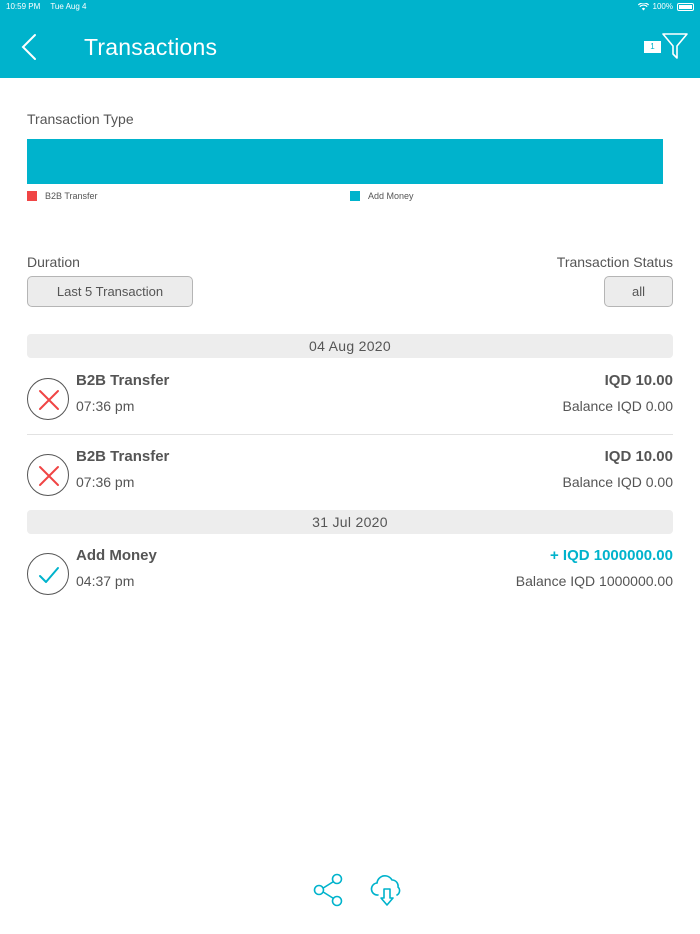 This screenshot has height=934, width=700. Describe the element at coordinates (391, 196) in the screenshot. I see `legend-label: Add Money` at that location.